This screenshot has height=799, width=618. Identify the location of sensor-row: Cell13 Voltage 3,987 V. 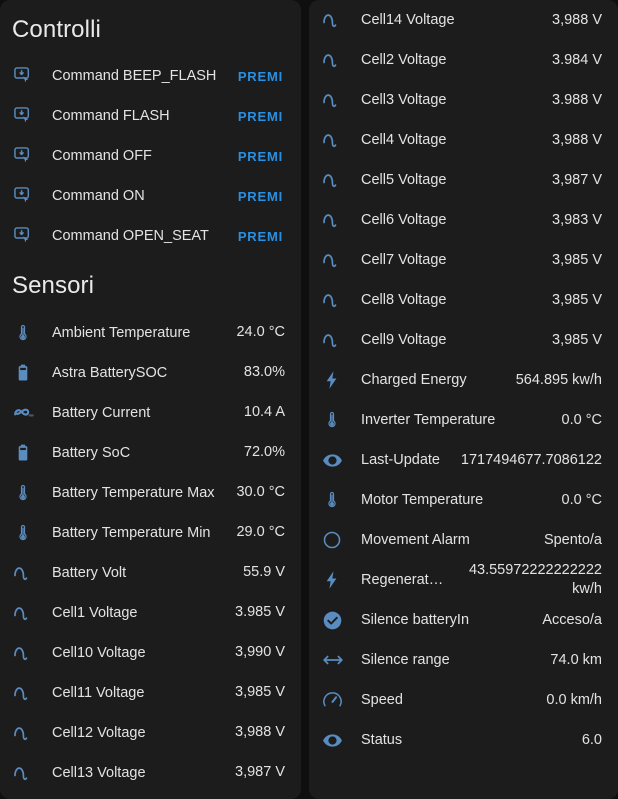
(150, 773).